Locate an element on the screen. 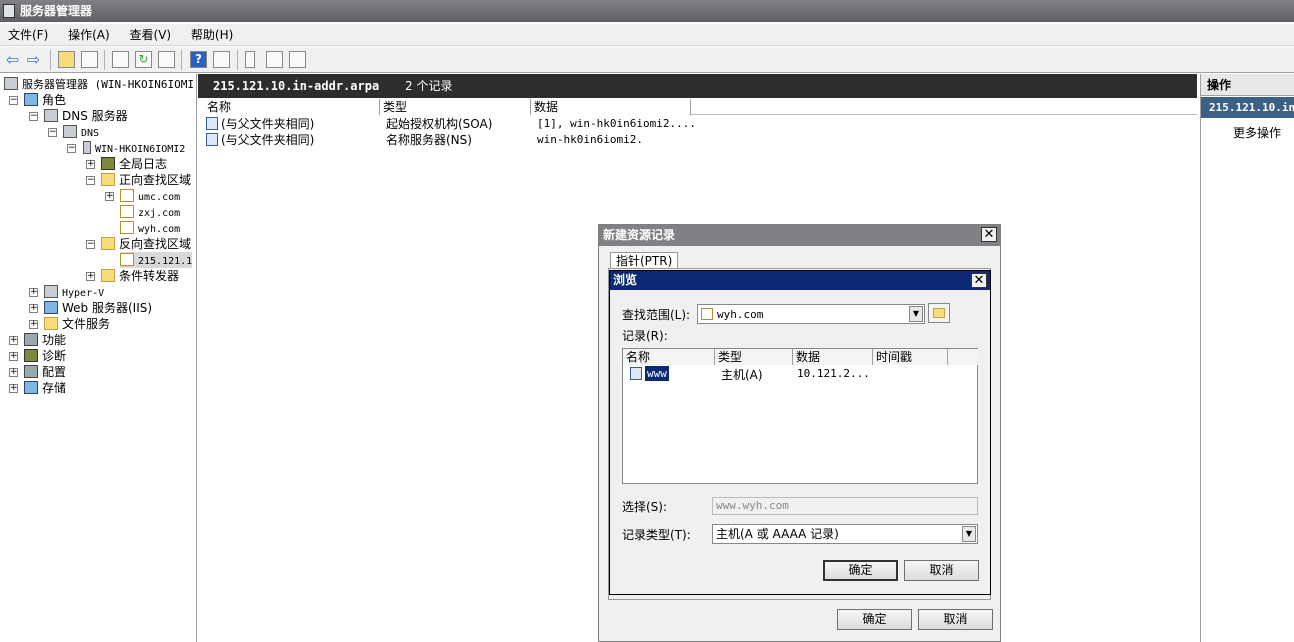 The image size is (1294, 642). hyperv-icon is located at coordinates (51, 291).